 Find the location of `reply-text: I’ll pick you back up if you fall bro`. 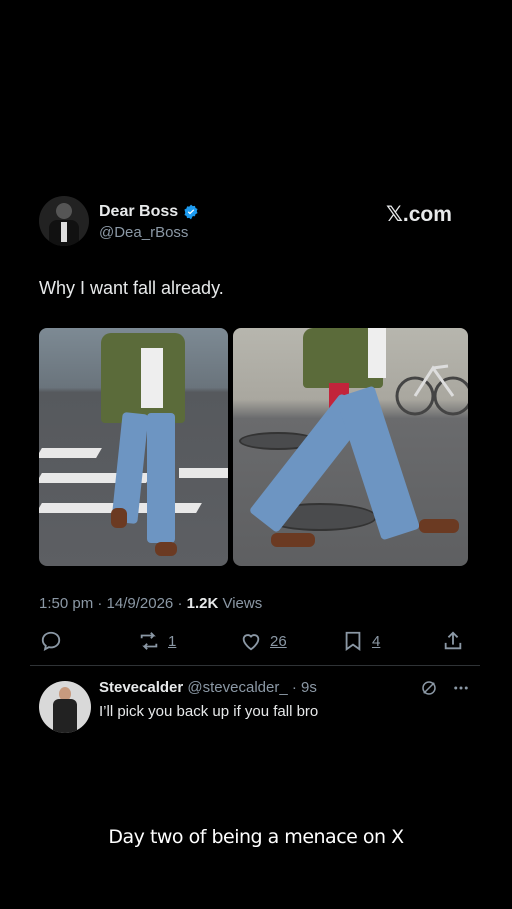

reply-text: I’ll pick you back up if you fall bro is located at coordinates (209, 711).